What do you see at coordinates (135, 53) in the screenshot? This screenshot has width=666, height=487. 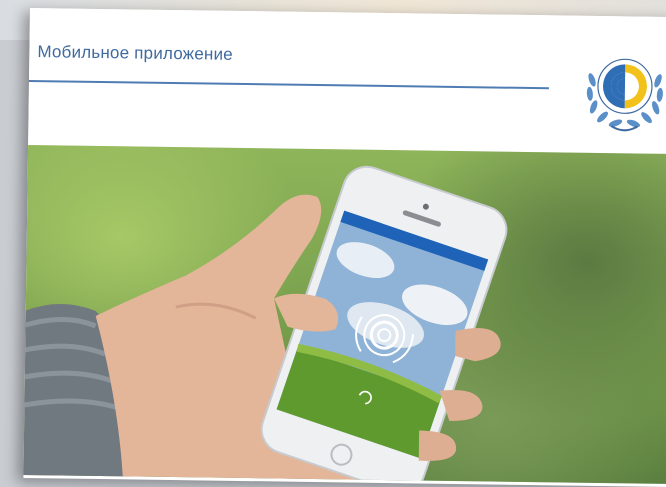 I see `slide-title: Мобильное приложение` at bounding box center [135, 53].